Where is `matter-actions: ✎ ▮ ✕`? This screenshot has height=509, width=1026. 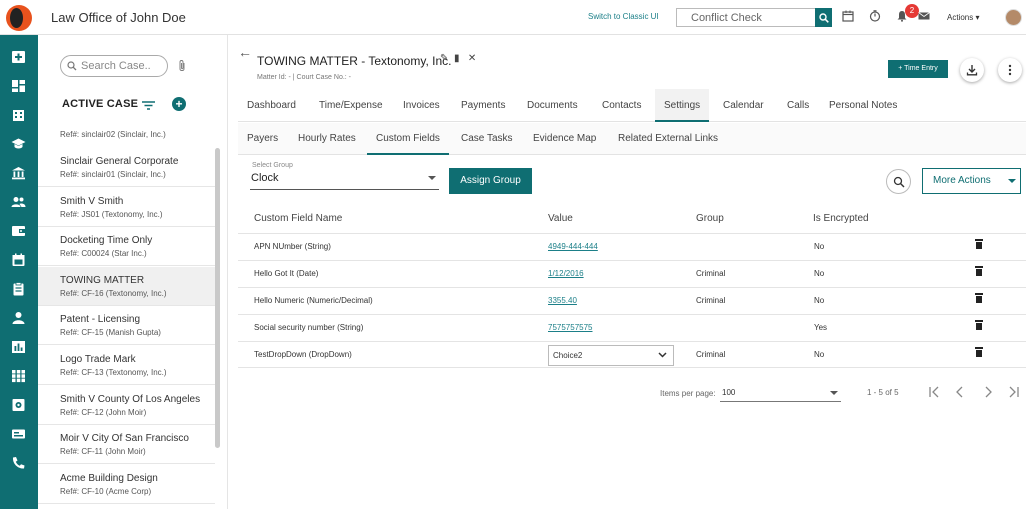
matter-actions: ✎ ▮ ✕ is located at coordinates (458, 58).